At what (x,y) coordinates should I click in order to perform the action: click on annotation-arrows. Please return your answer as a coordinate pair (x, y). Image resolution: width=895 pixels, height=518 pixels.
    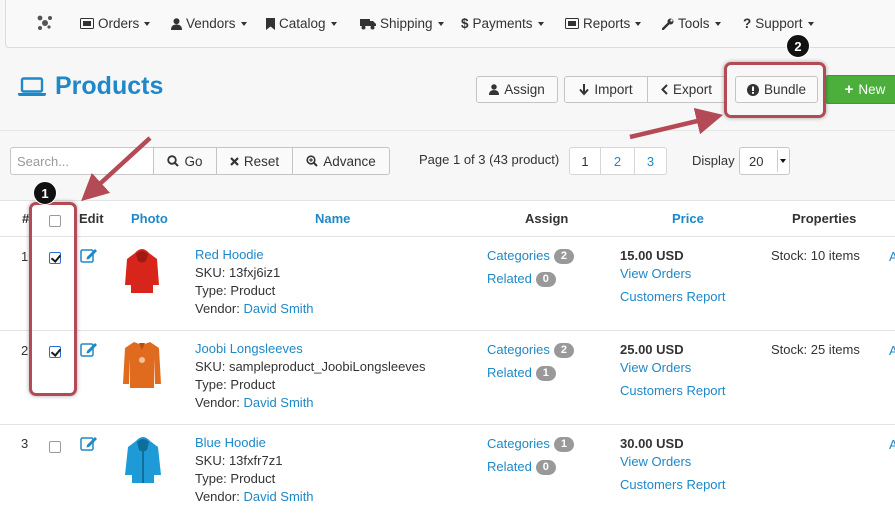
    Looking at the image, I should click on (402, 154).